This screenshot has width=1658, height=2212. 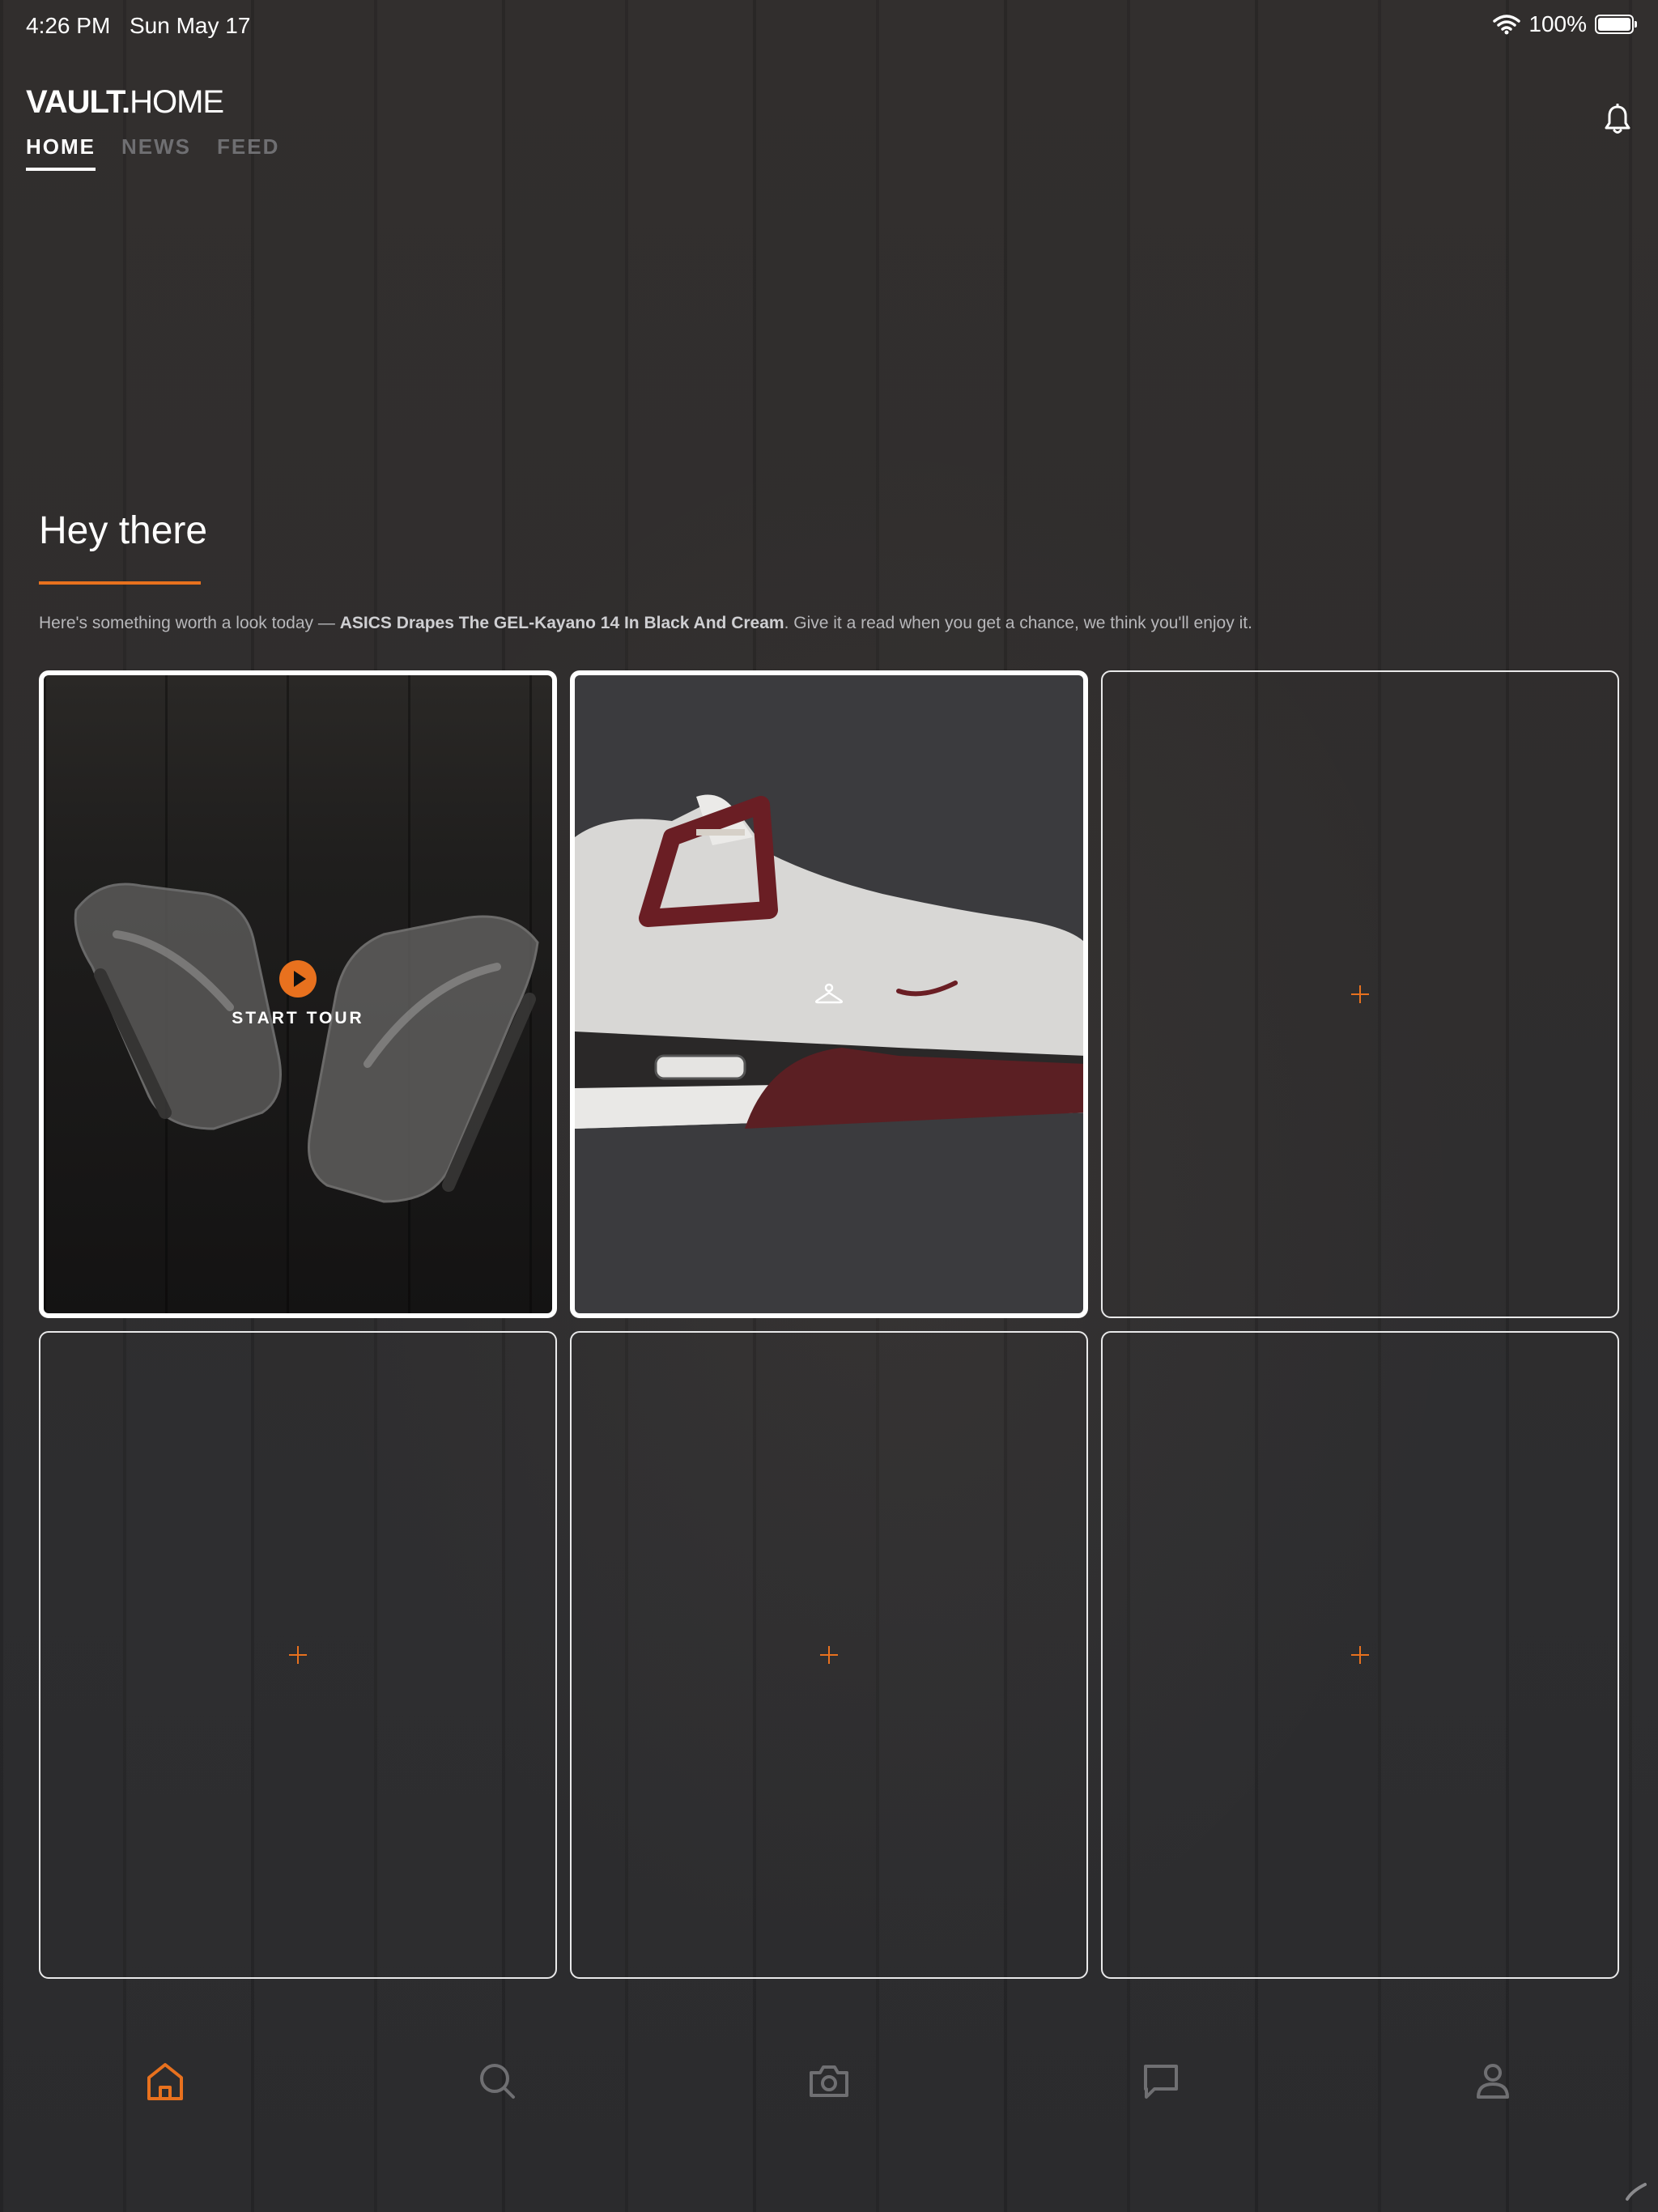 What do you see at coordinates (78, 102) in the screenshot?
I see `logo-bold-text: VAULT.` at bounding box center [78, 102].